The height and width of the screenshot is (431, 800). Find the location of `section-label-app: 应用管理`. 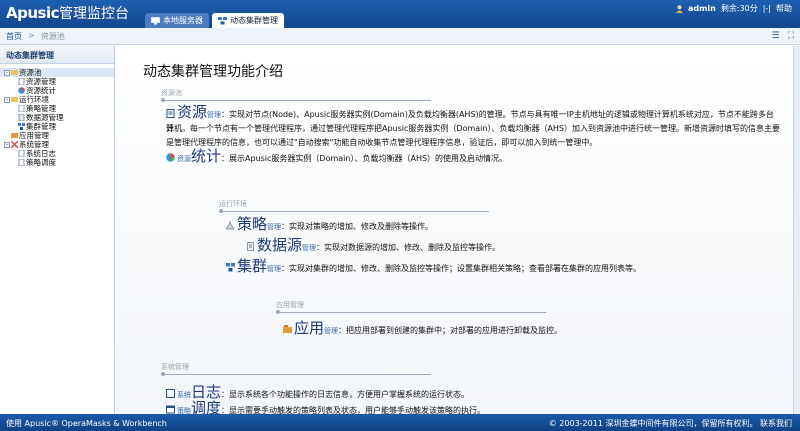

section-label-app: 应用管理 is located at coordinates (290, 305).